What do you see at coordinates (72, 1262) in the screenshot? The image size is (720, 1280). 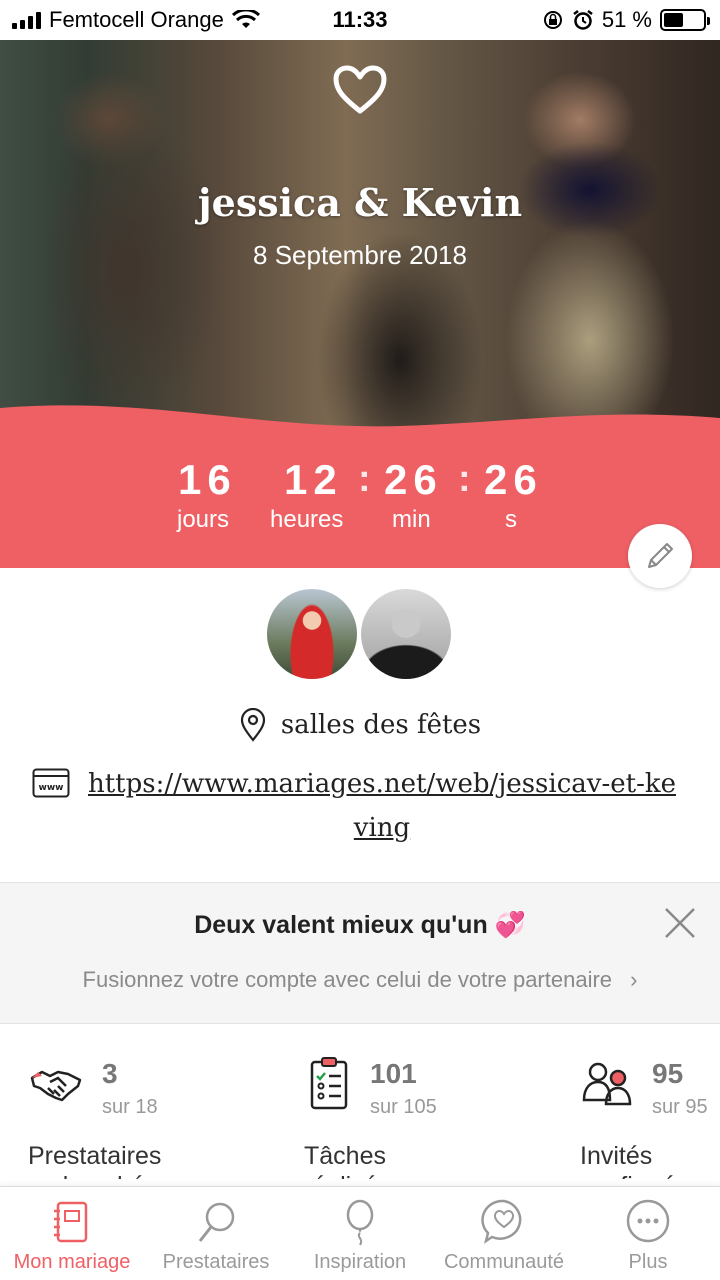 I see `tab-label: Mon mariage` at bounding box center [72, 1262].